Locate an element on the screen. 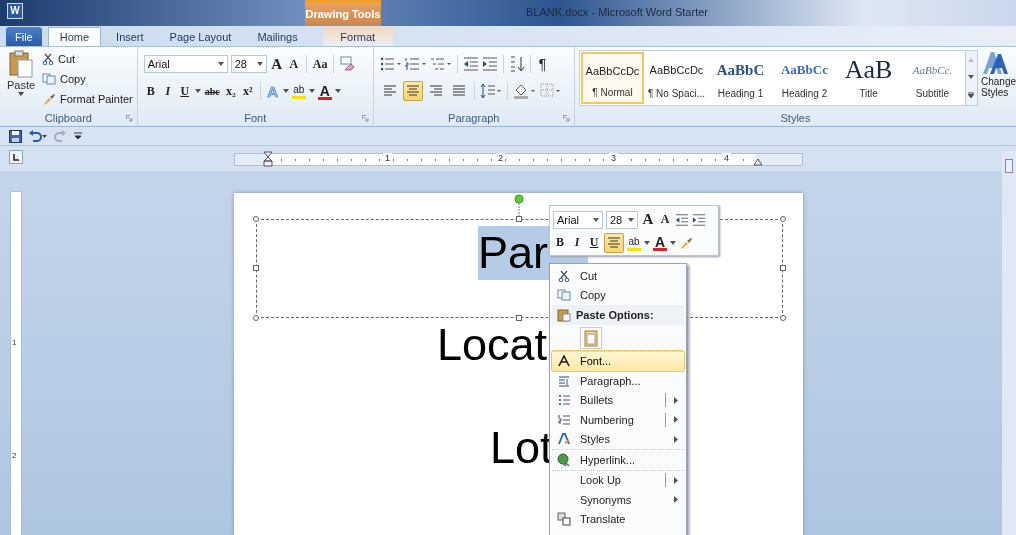 The height and width of the screenshot is (535, 1016). more-icon is located at coordinates (971, 95).